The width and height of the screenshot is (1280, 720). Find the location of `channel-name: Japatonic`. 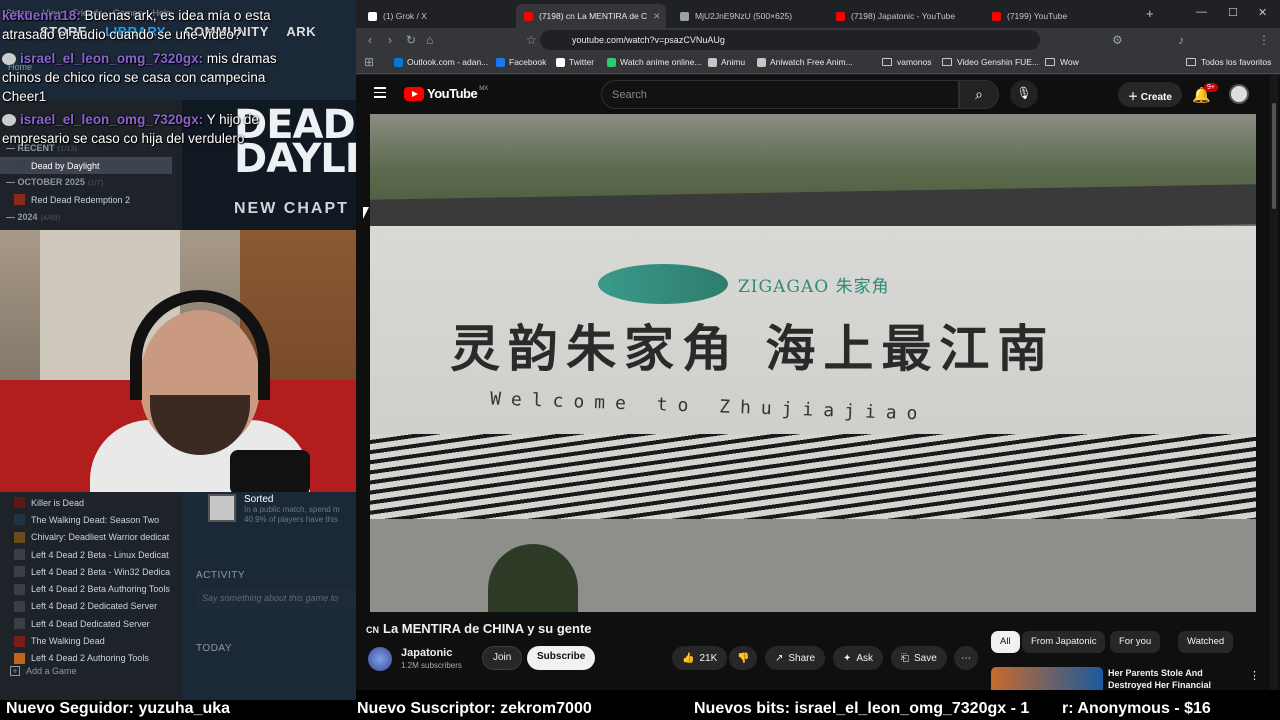

channel-name: Japatonic is located at coordinates (426, 653).